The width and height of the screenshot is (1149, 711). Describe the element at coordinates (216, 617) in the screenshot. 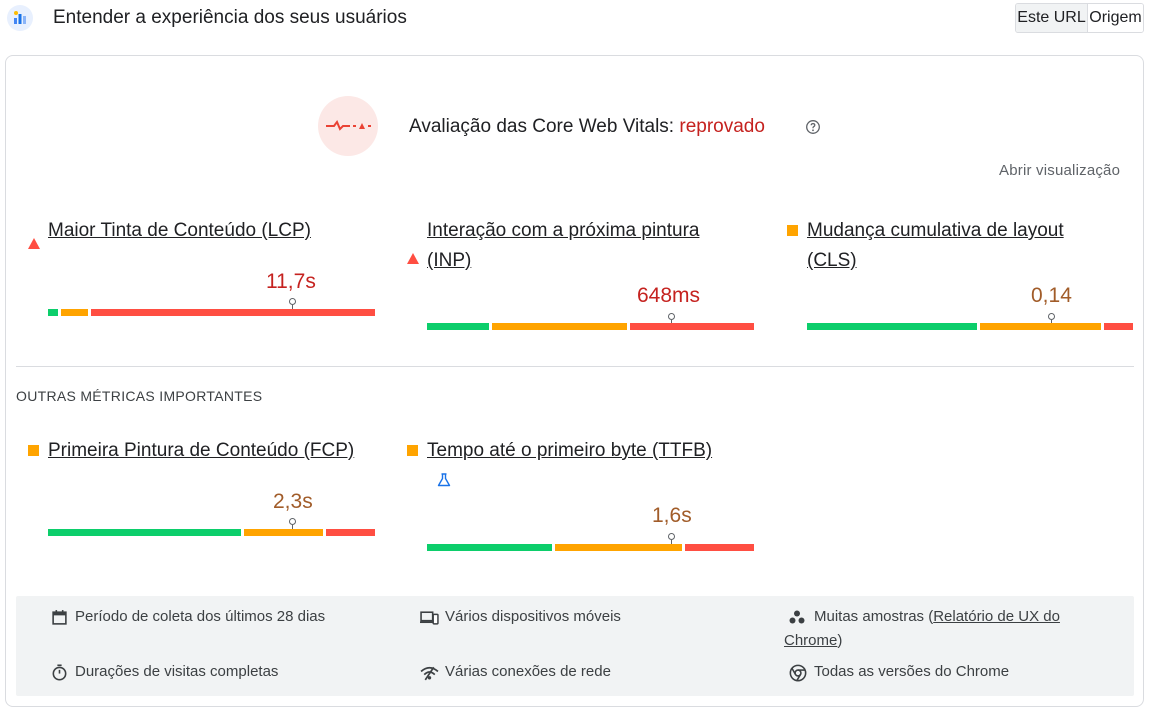

I see `footer-collection-period: Período de coleta dos últimos 28 dias` at that location.